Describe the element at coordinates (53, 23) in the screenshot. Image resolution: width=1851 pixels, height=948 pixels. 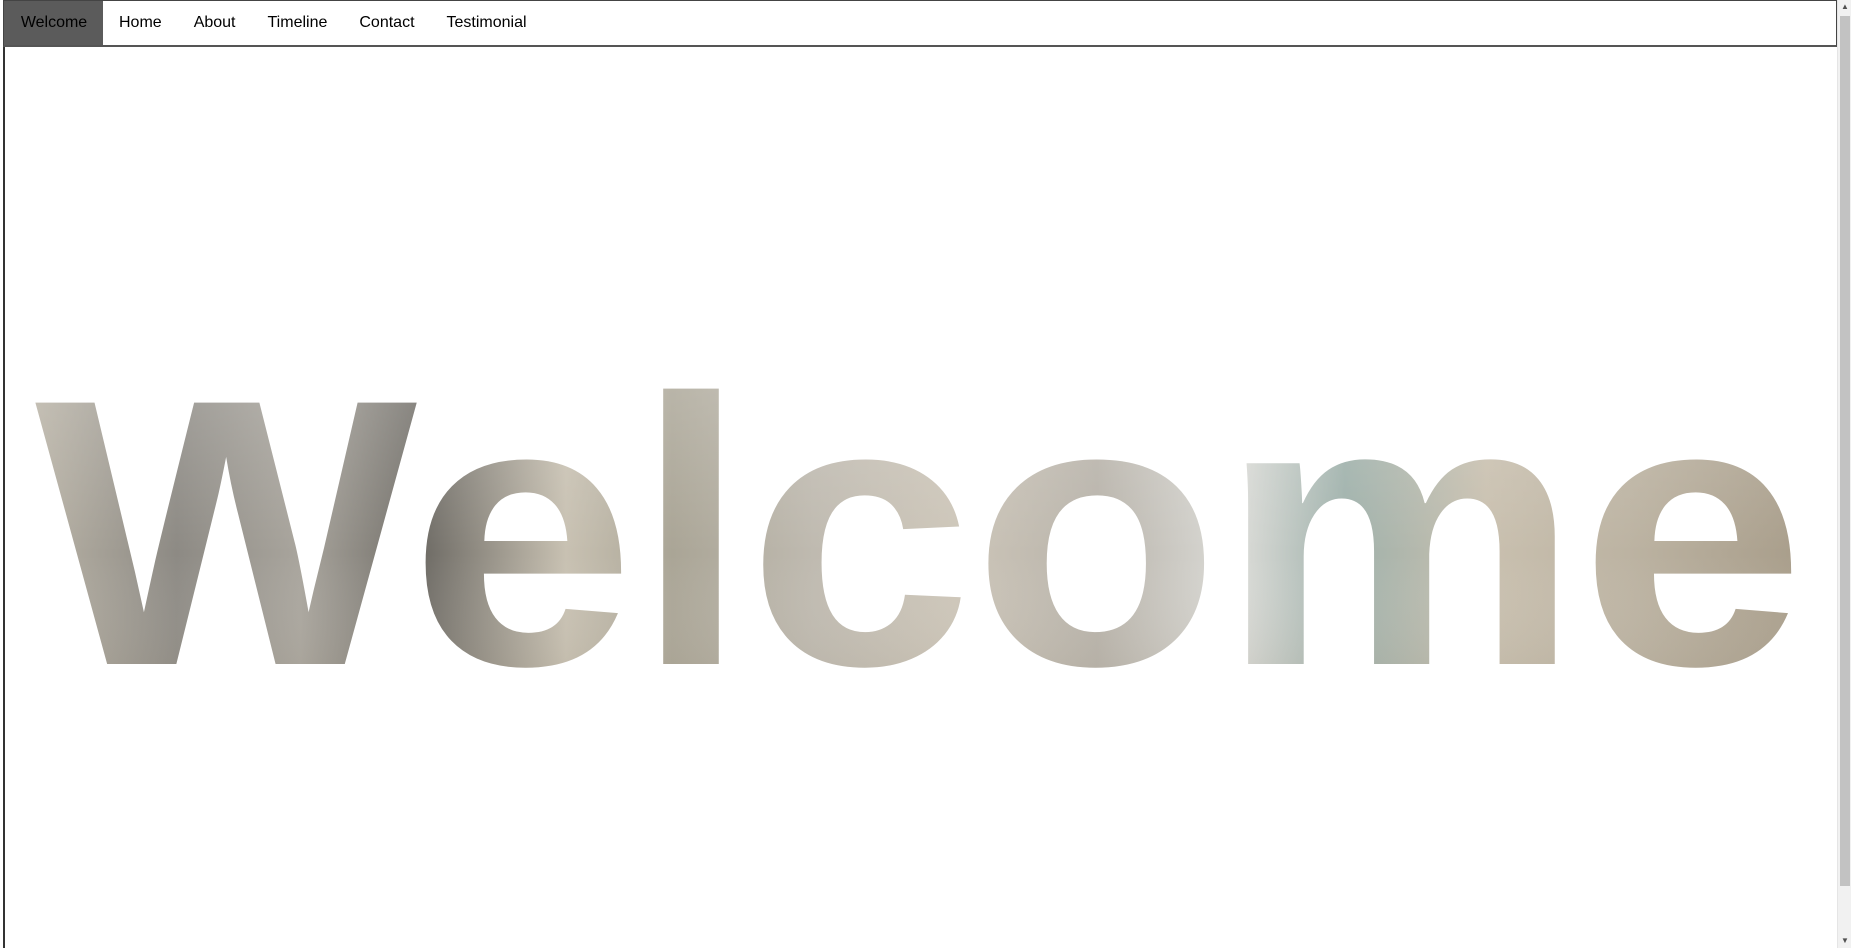
I see `nav-item-welcome: Welcome` at that location.